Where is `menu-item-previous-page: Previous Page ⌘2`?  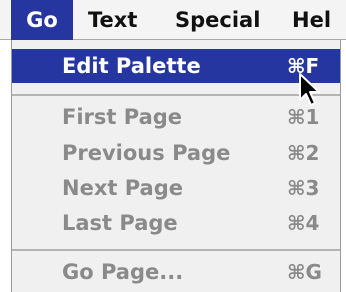 menu-item-previous-page: Previous Page ⌘2 is located at coordinates (176, 153).